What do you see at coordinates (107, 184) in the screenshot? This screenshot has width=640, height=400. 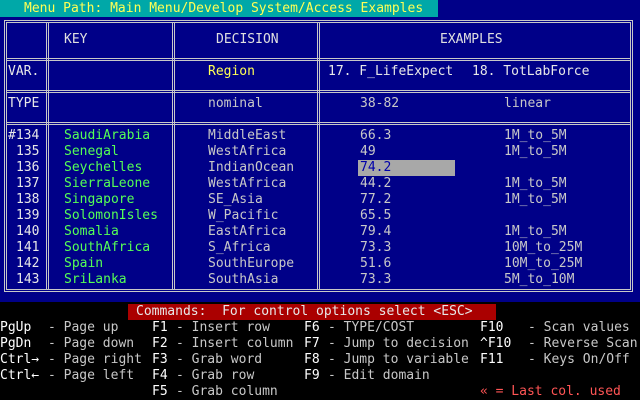 I see `row-key: SierraLeone` at bounding box center [107, 184].